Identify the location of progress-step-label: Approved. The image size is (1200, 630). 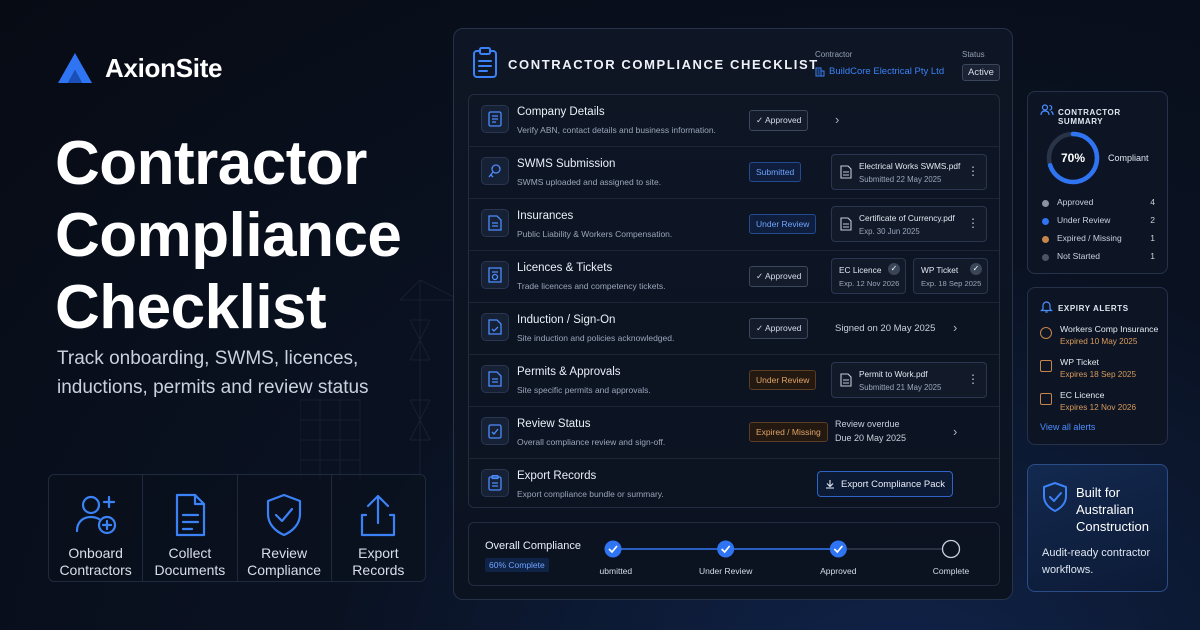
(838, 571).